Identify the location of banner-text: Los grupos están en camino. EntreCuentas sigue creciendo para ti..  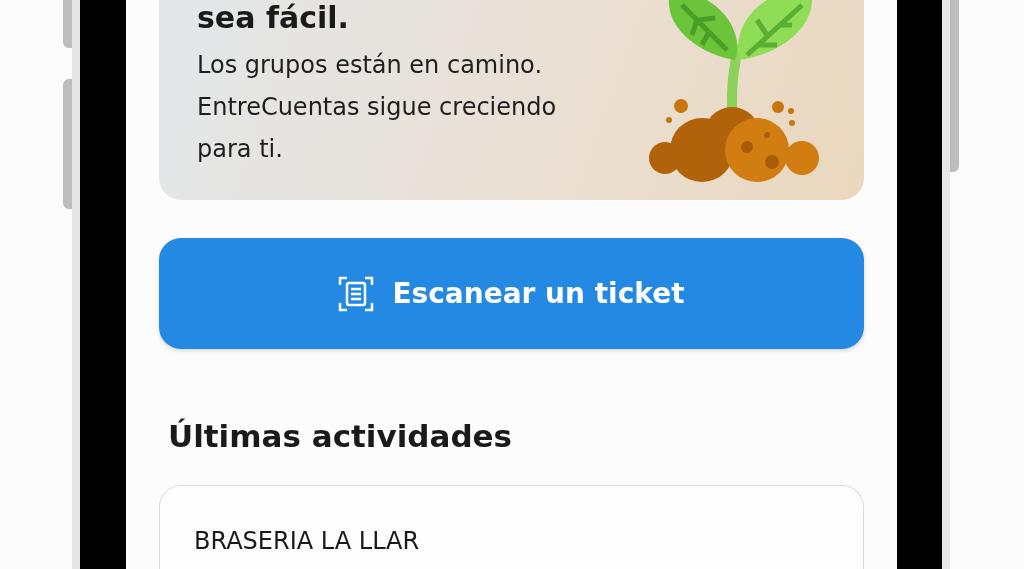
(377, 107).